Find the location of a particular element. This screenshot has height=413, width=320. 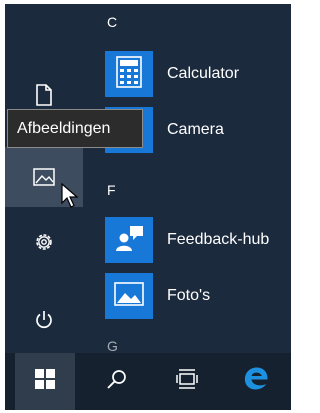

feedback-hub-icon is located at coordinates (129, 240).